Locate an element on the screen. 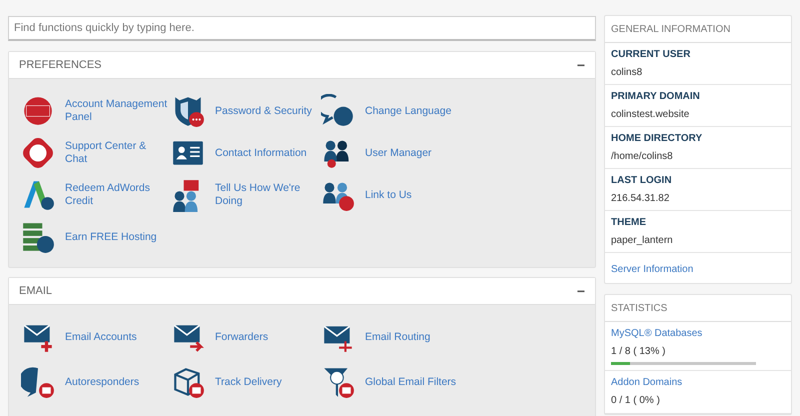  feature-link: Change Language is located at coordinates (396, 111).